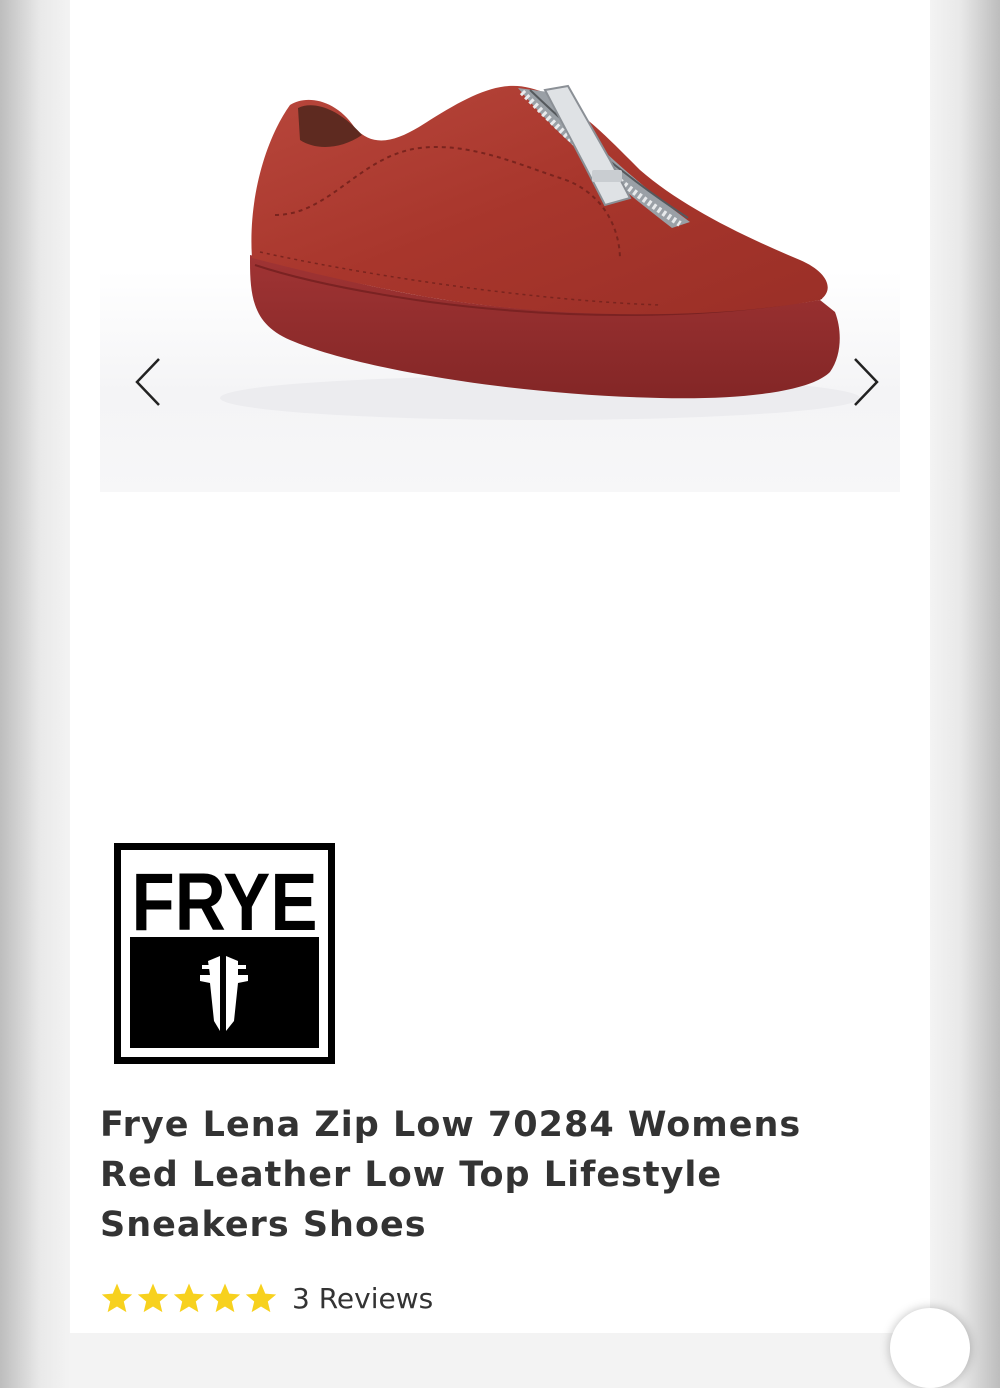  I want to click on chevron-left-icon, so click(147, 382).